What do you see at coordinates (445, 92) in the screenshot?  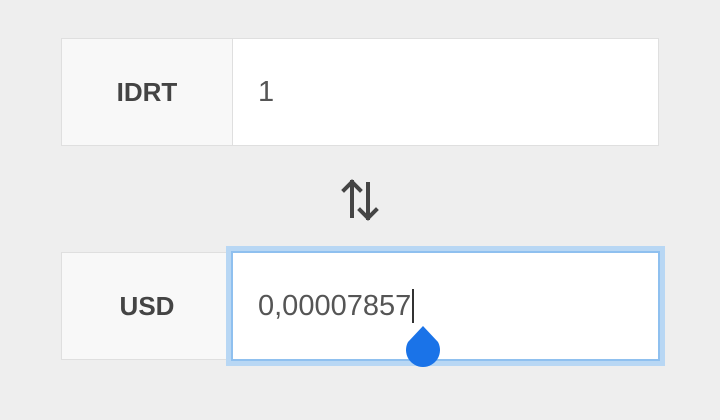 I see `from-amount-input: 1` at bounding box center [445, 92].